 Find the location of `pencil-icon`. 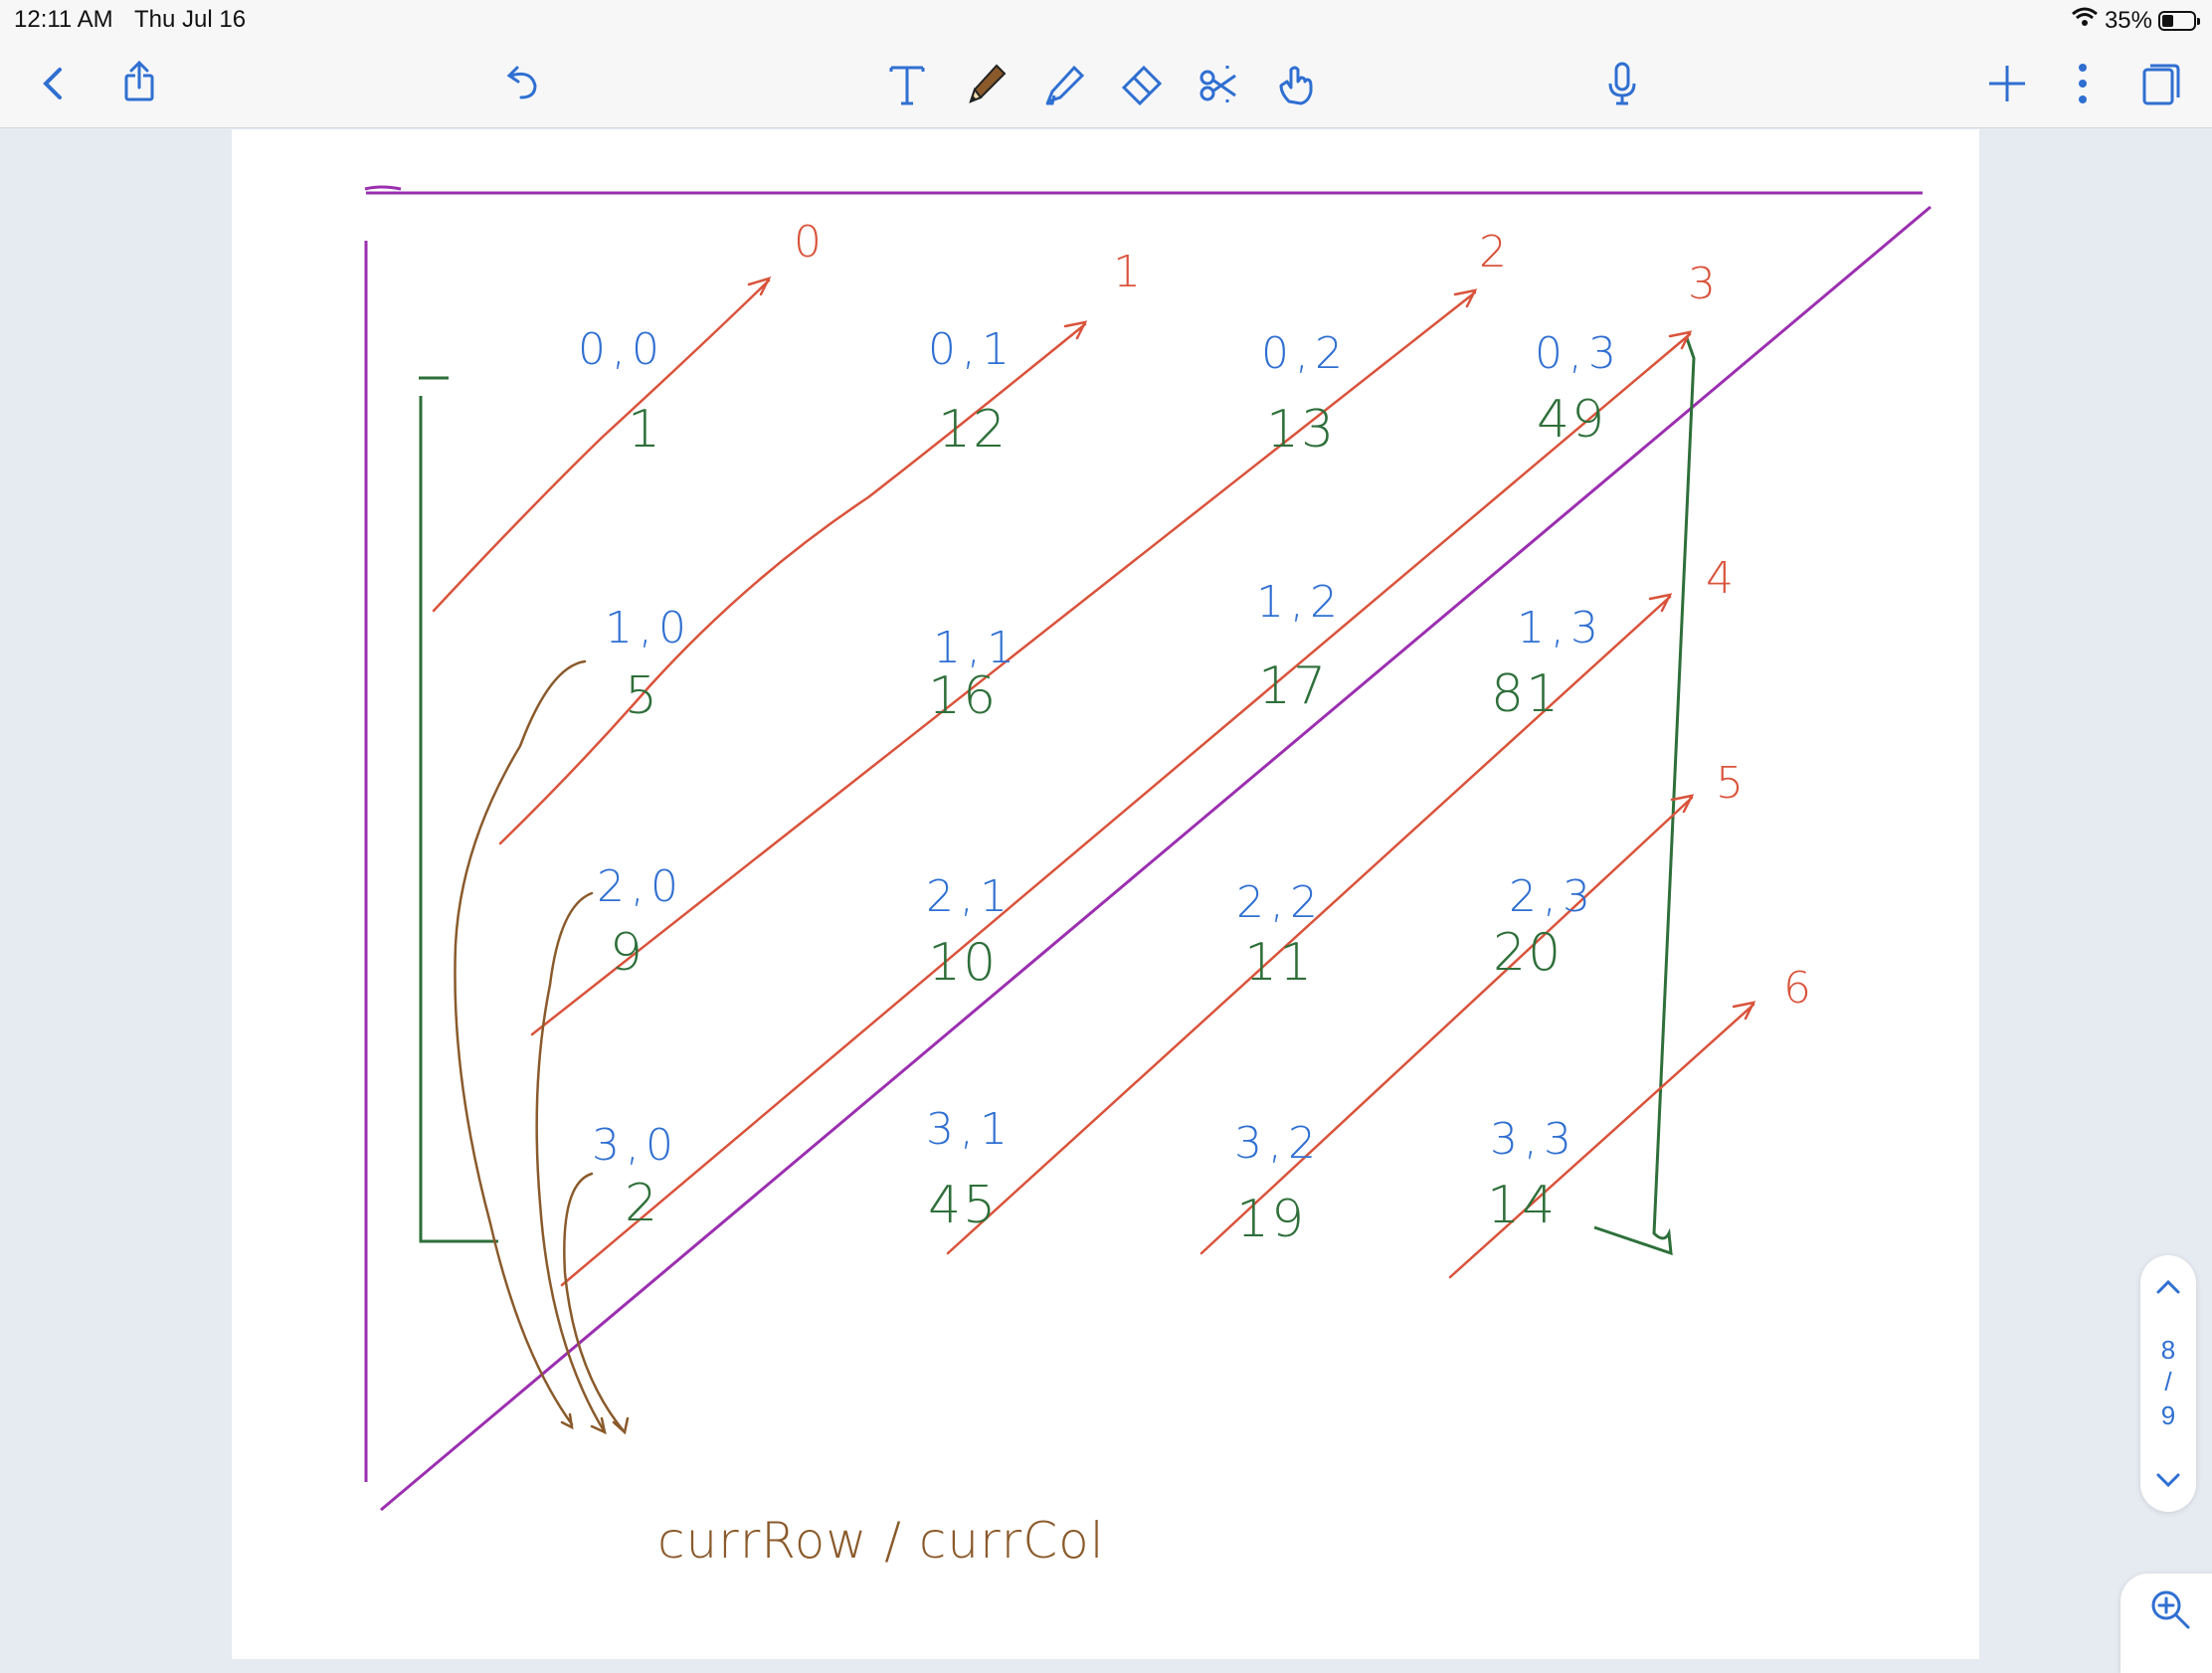

pencil-icon is located at coordinates (984, 83).